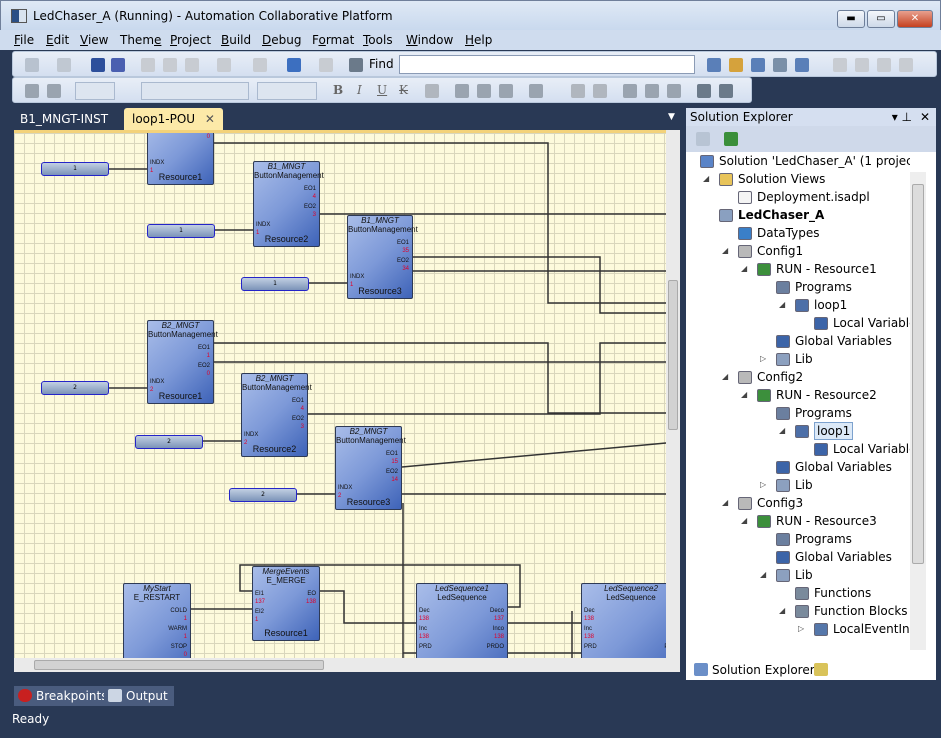 This screenshot has width=941, height=738. I want to click on new-project-icon, so click(32, 65).